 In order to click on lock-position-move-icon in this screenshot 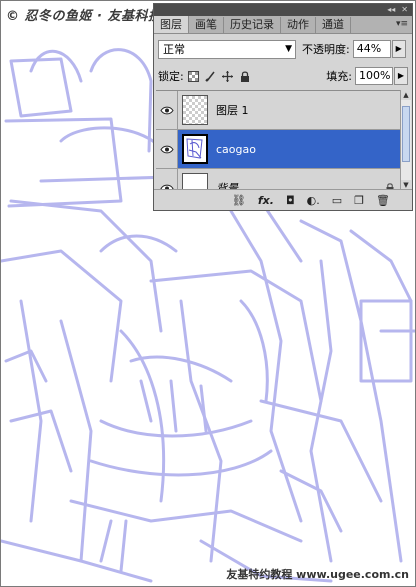, I will do `click(228, 76)`.